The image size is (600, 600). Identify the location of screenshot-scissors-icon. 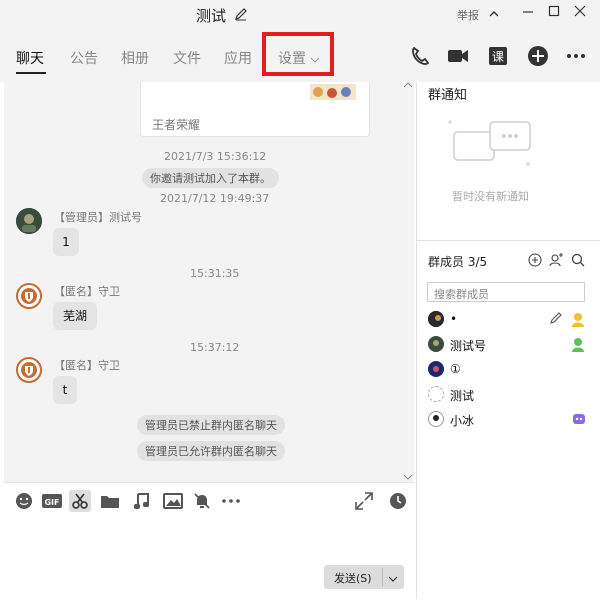
(80, 501).